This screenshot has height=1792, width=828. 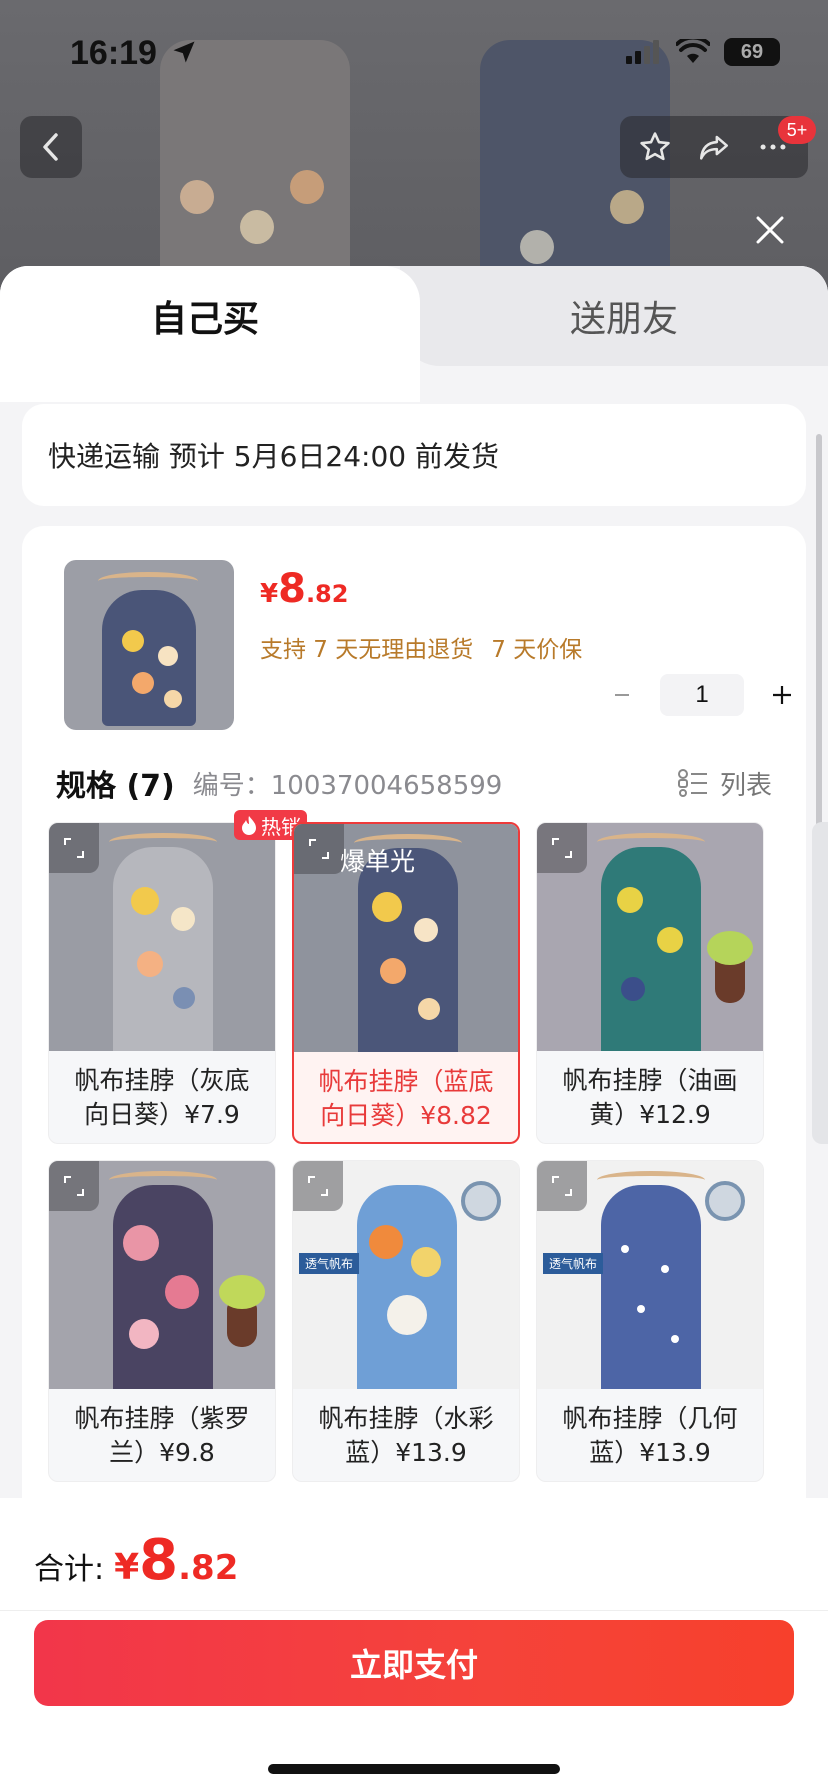 I want to click on status-time: 16:19, so click(x=113, y=53).